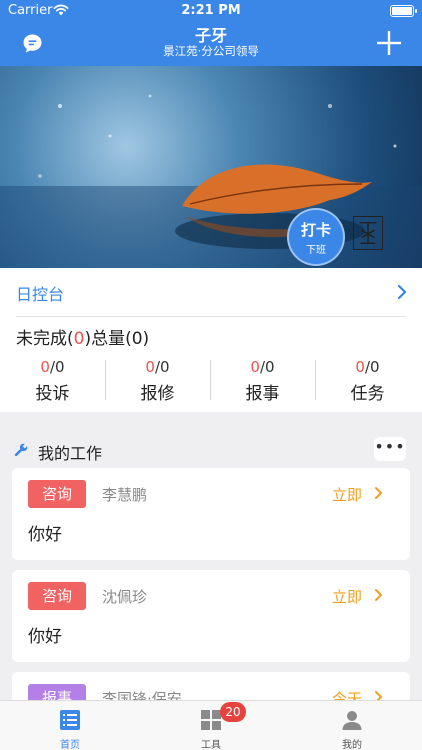 The width and height of the screenshot is (422, 750). I want to click on stat-label: 任务, so click(367, 394).